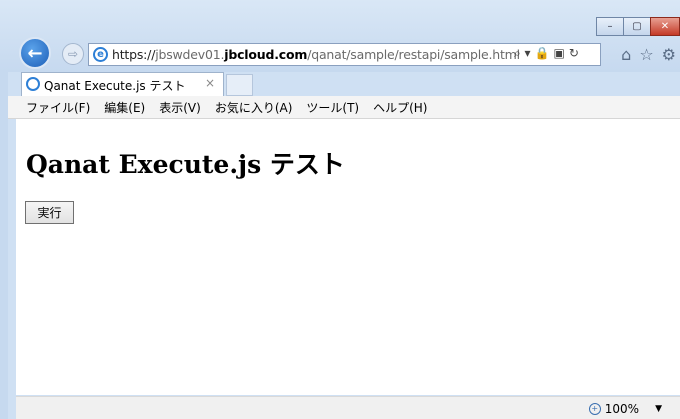 The width and height of the screenshot is (680, 419). Describe the element at coordinates (52, 107) in the screenshot. I see `menu-file: ファイル(F)` at that location.